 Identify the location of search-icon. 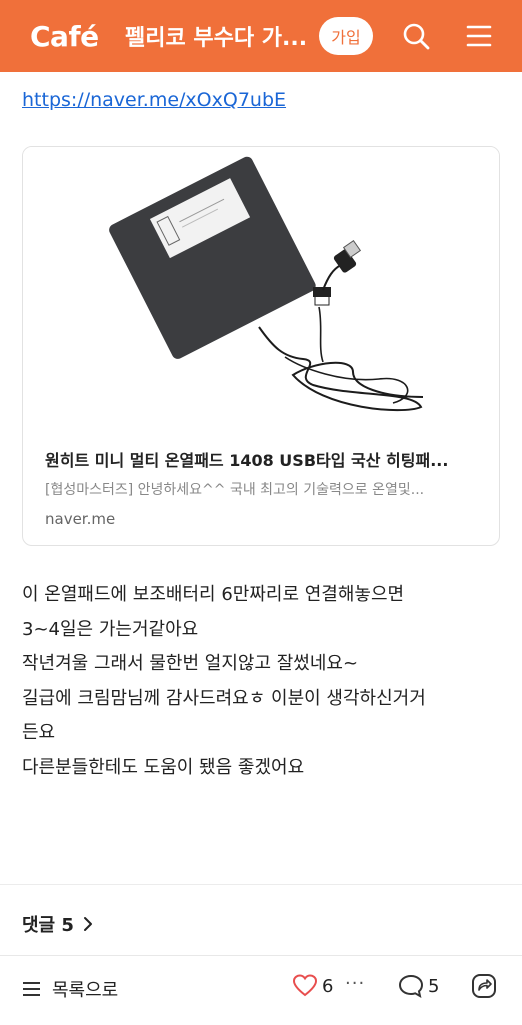
(416, 36).